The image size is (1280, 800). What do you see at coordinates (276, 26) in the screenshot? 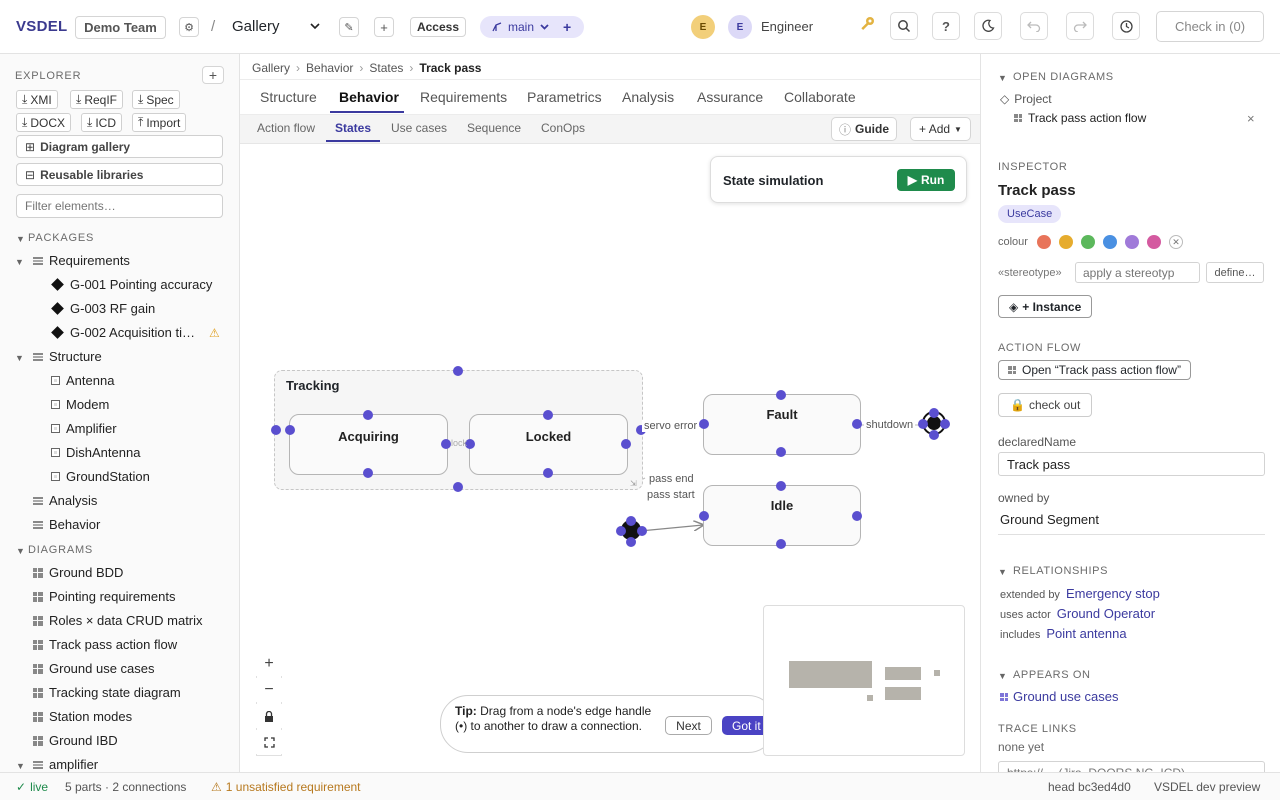
I see `project-select: Gallery` at bounding box center [276, 26].